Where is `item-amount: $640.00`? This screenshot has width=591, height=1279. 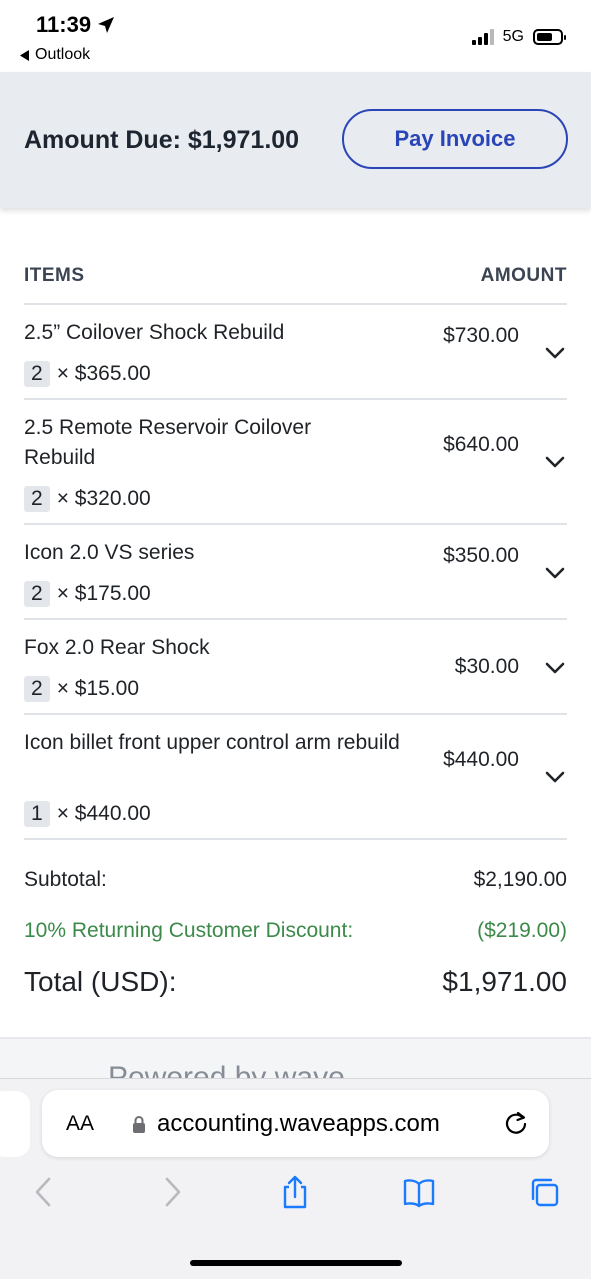 item-amount: $640.00 is located at coordinates (481, 444).